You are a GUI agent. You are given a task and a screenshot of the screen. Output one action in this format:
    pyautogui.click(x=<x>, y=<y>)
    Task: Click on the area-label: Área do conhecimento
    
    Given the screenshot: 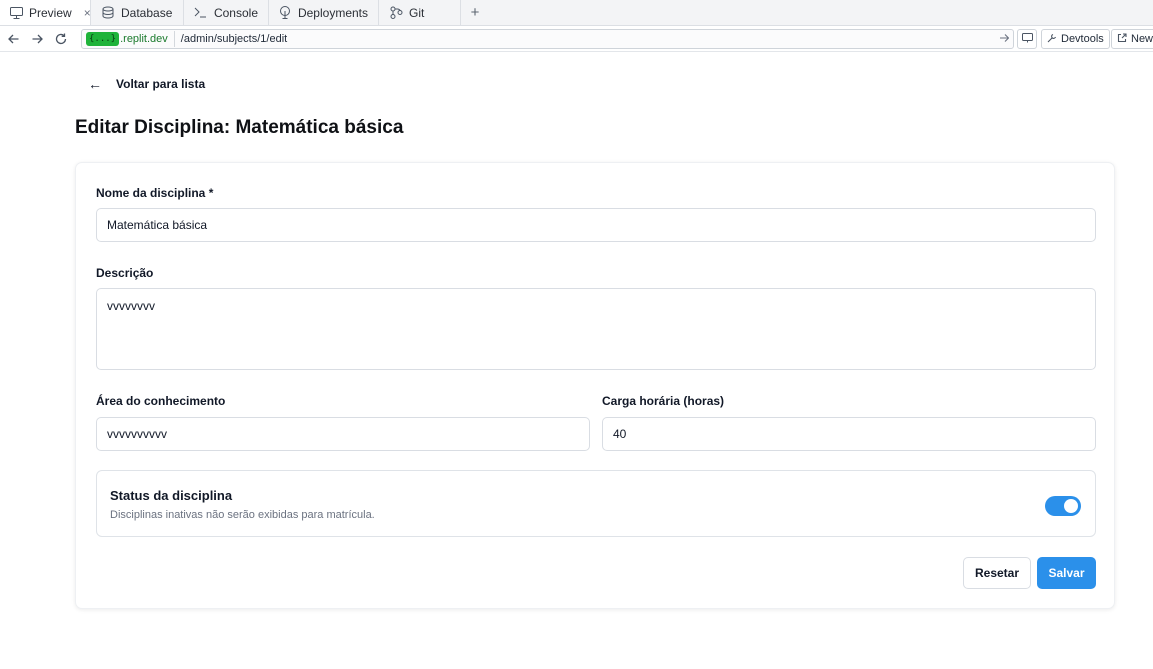 What is the action you would take?
    pyautogui.click(x=161, y=401)
    